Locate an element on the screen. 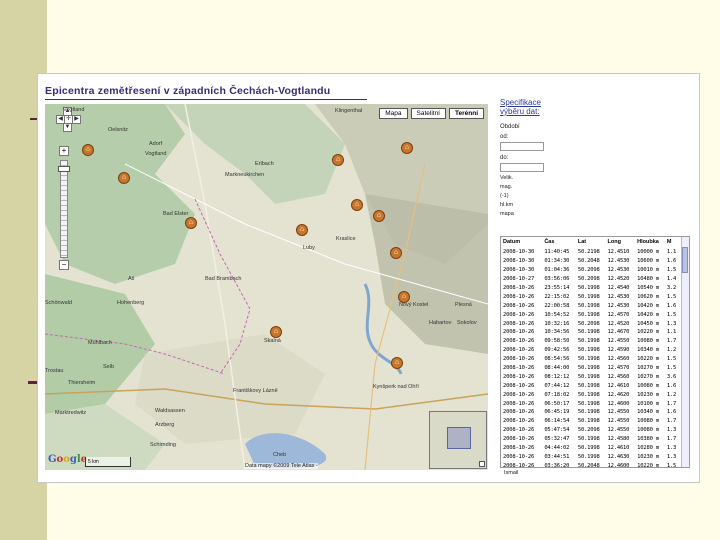 The image size is (720, 540). zoom-slider is located at coordinates (64, 209).